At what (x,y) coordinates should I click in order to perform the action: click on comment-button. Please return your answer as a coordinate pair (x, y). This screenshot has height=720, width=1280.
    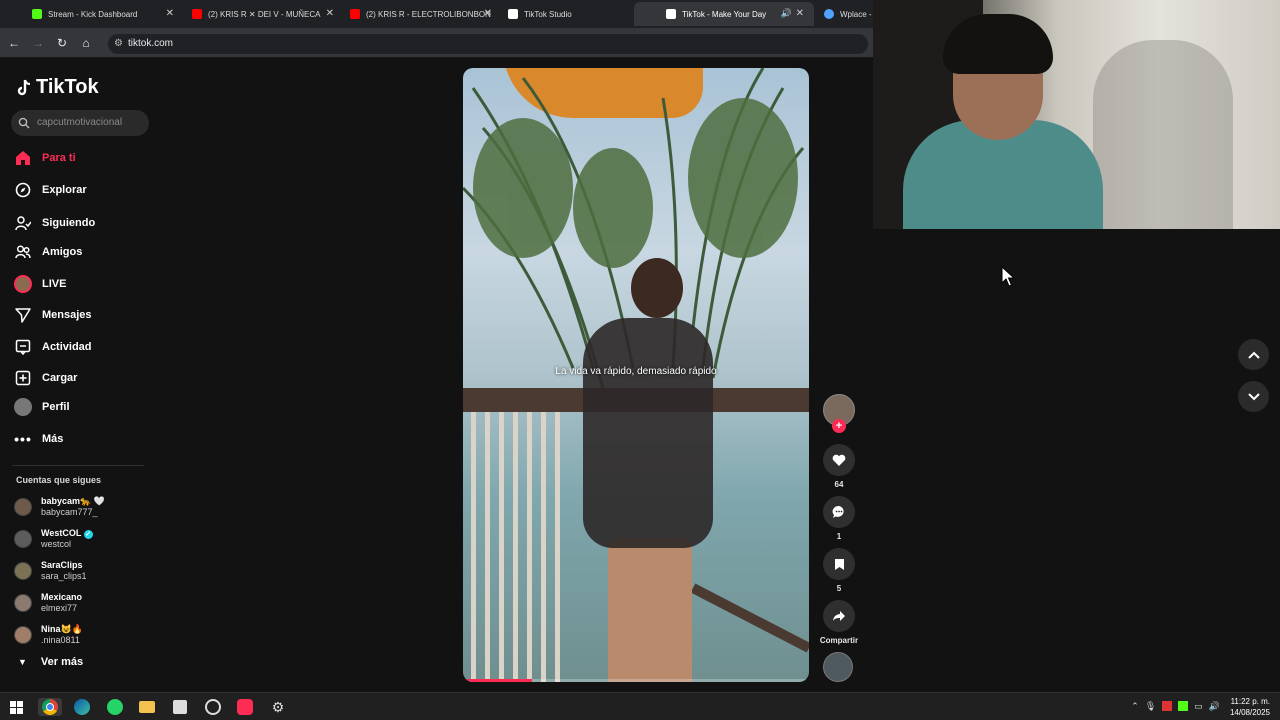
    Looking at the image, I should click on (839, 512).